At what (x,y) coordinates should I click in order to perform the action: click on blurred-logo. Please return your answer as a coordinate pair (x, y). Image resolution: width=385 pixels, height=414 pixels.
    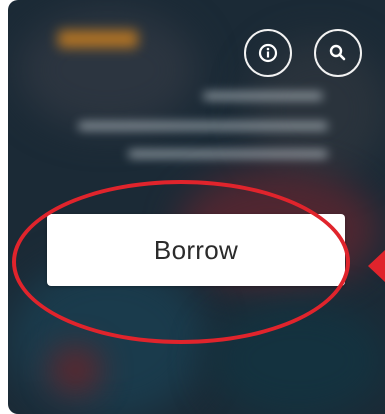
    Looking at the image, I should click on (98, 39).